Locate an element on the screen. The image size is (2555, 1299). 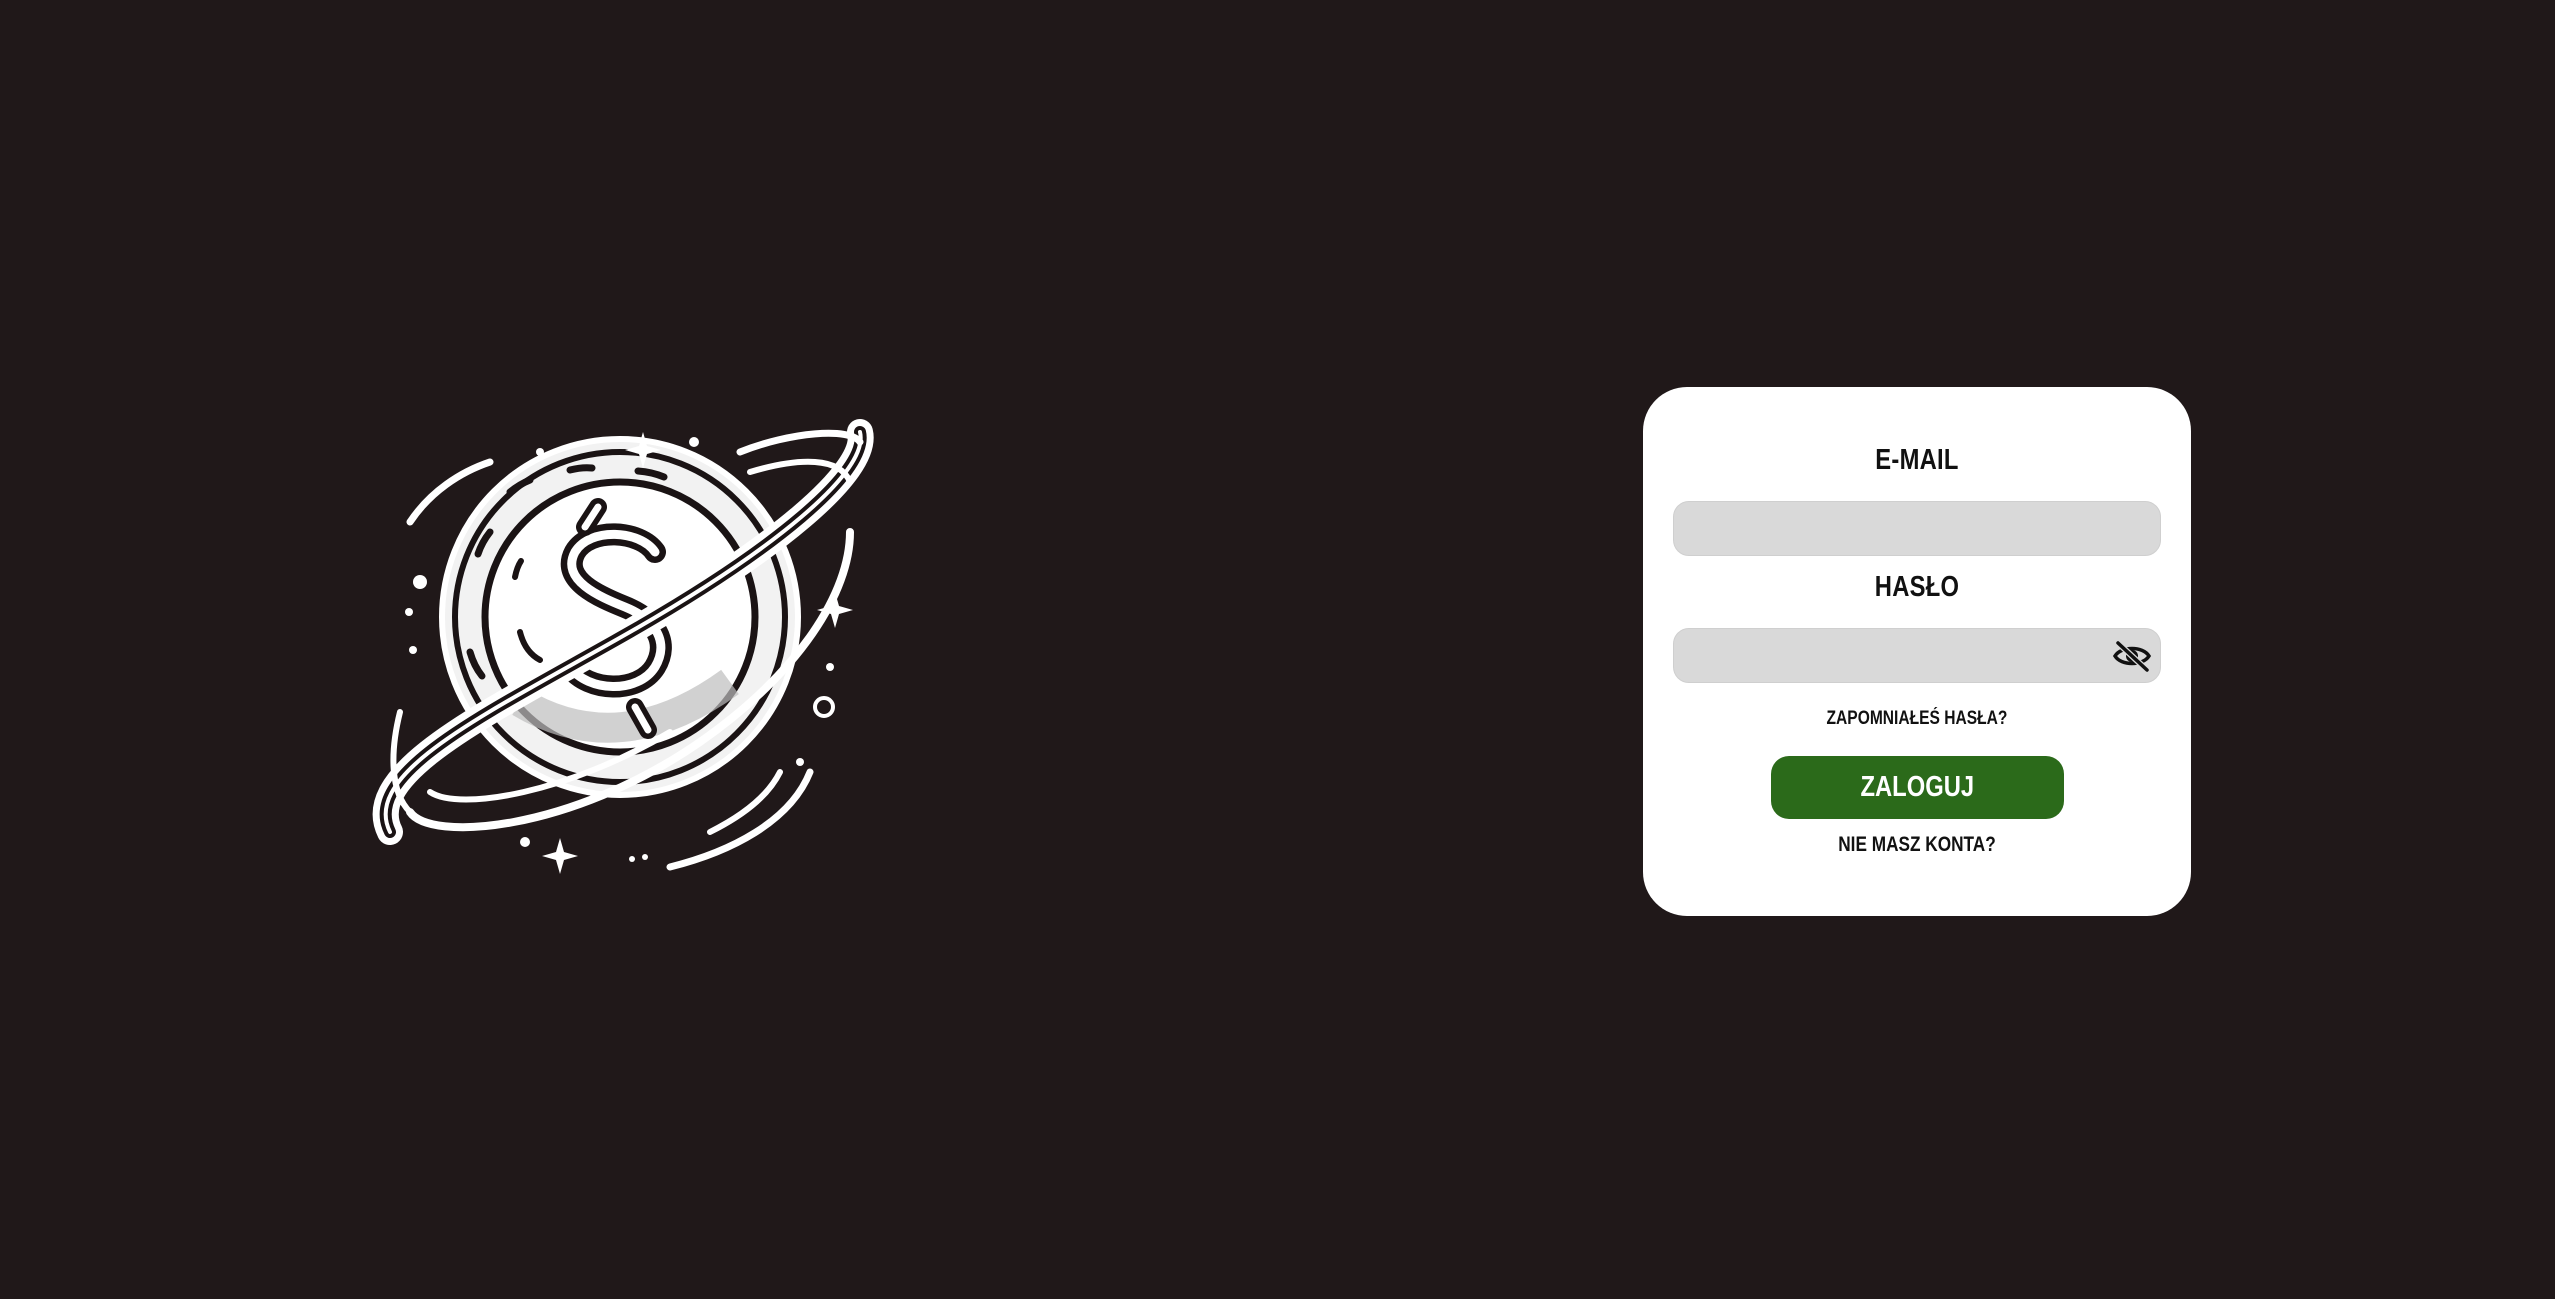
email-label: E-MAIL is located at coordinates (1917, 460).